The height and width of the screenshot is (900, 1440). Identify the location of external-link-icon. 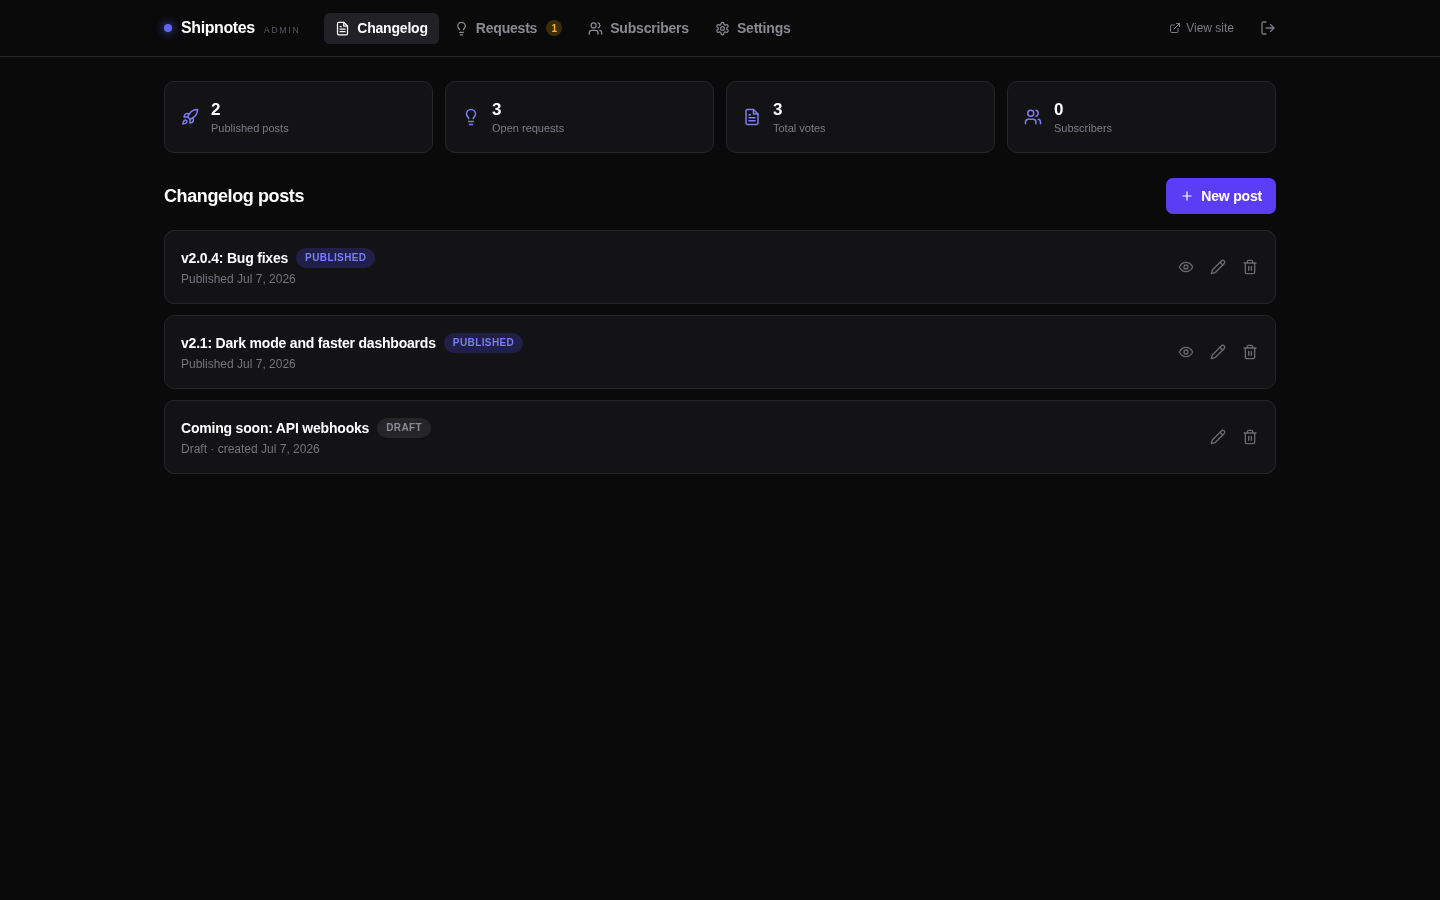
(1175, 28).